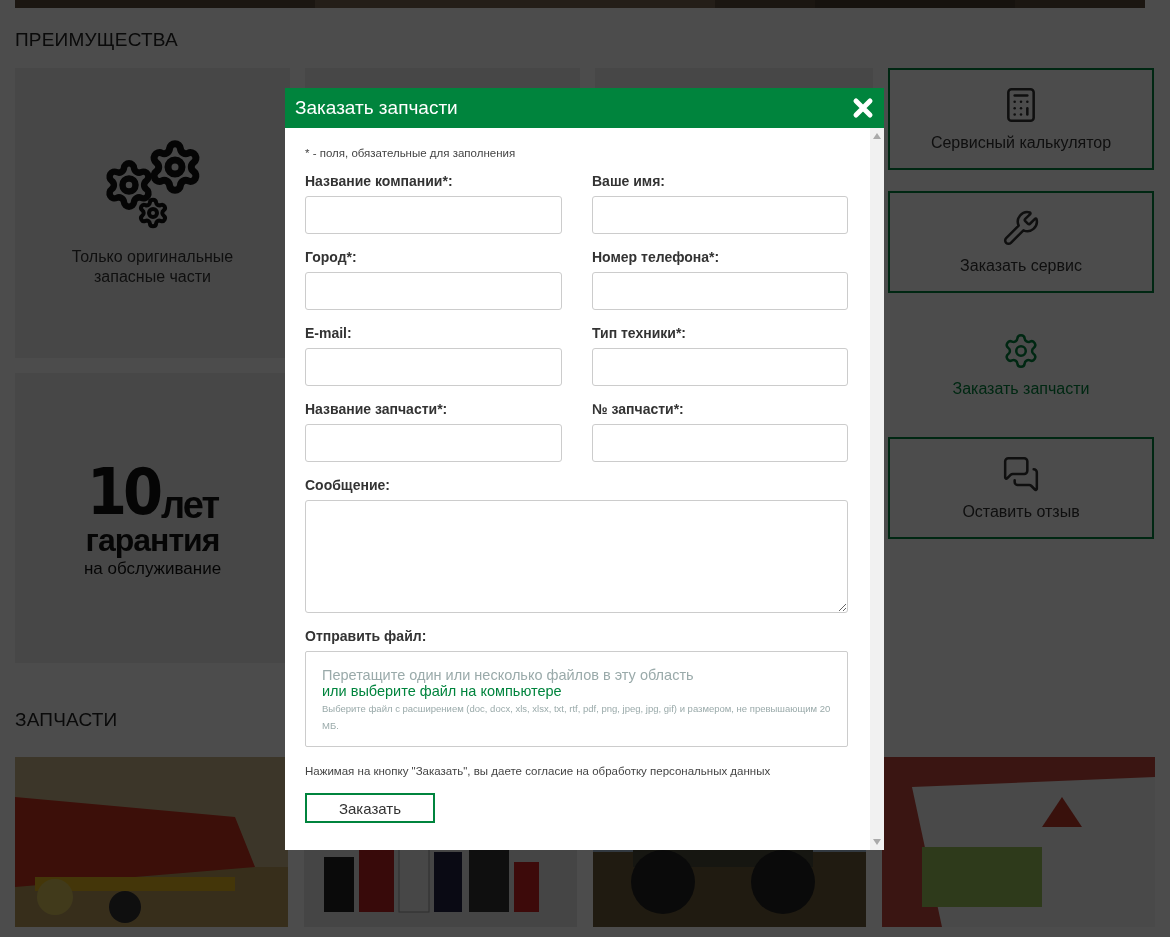 The height and width of the screenshot is (937, 1170). What do you see at coordinates (366, 636) in the screenshot?
I see `field-label: Отправить файл:` at bounding box center [366, 636].